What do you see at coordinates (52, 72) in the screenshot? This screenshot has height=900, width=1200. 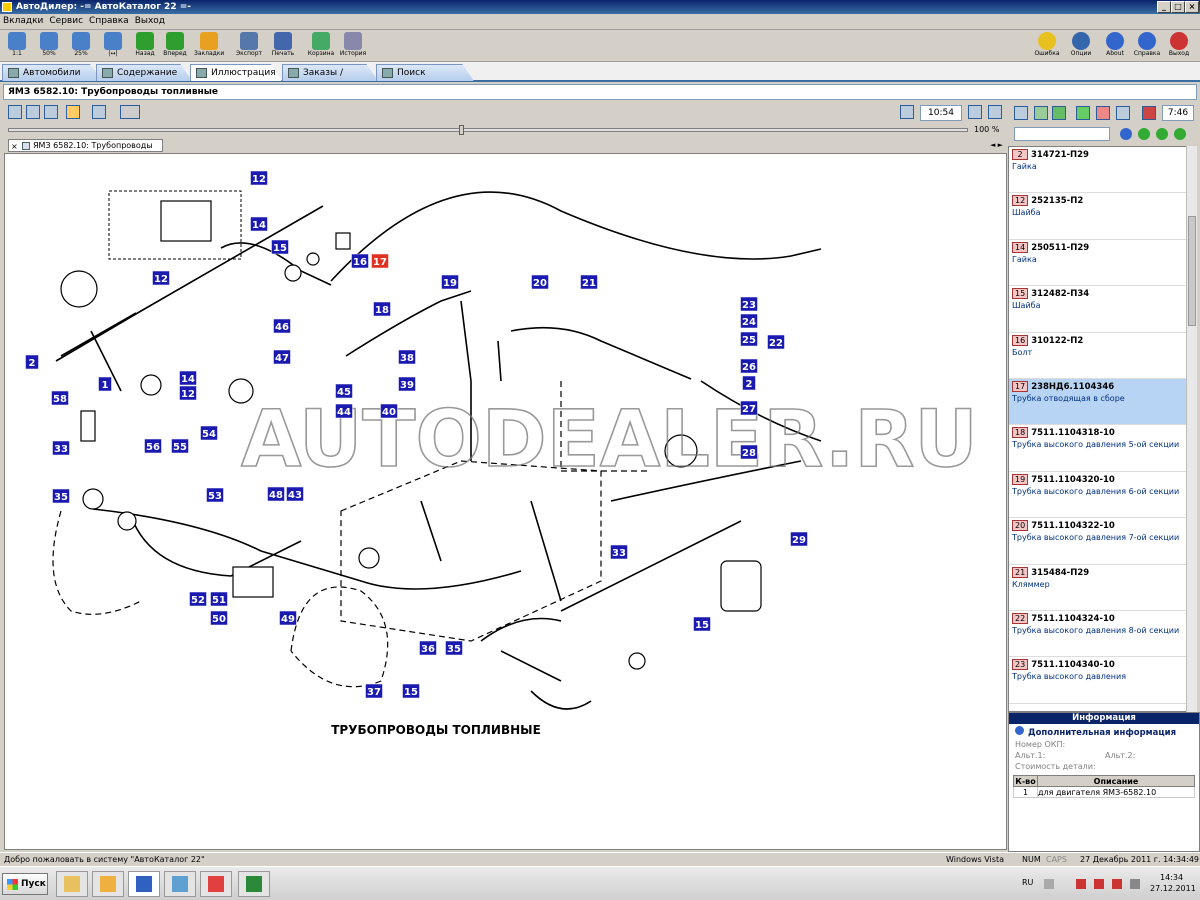 I see `tab-cars: Автомобили` at bounding box center [52, 72].